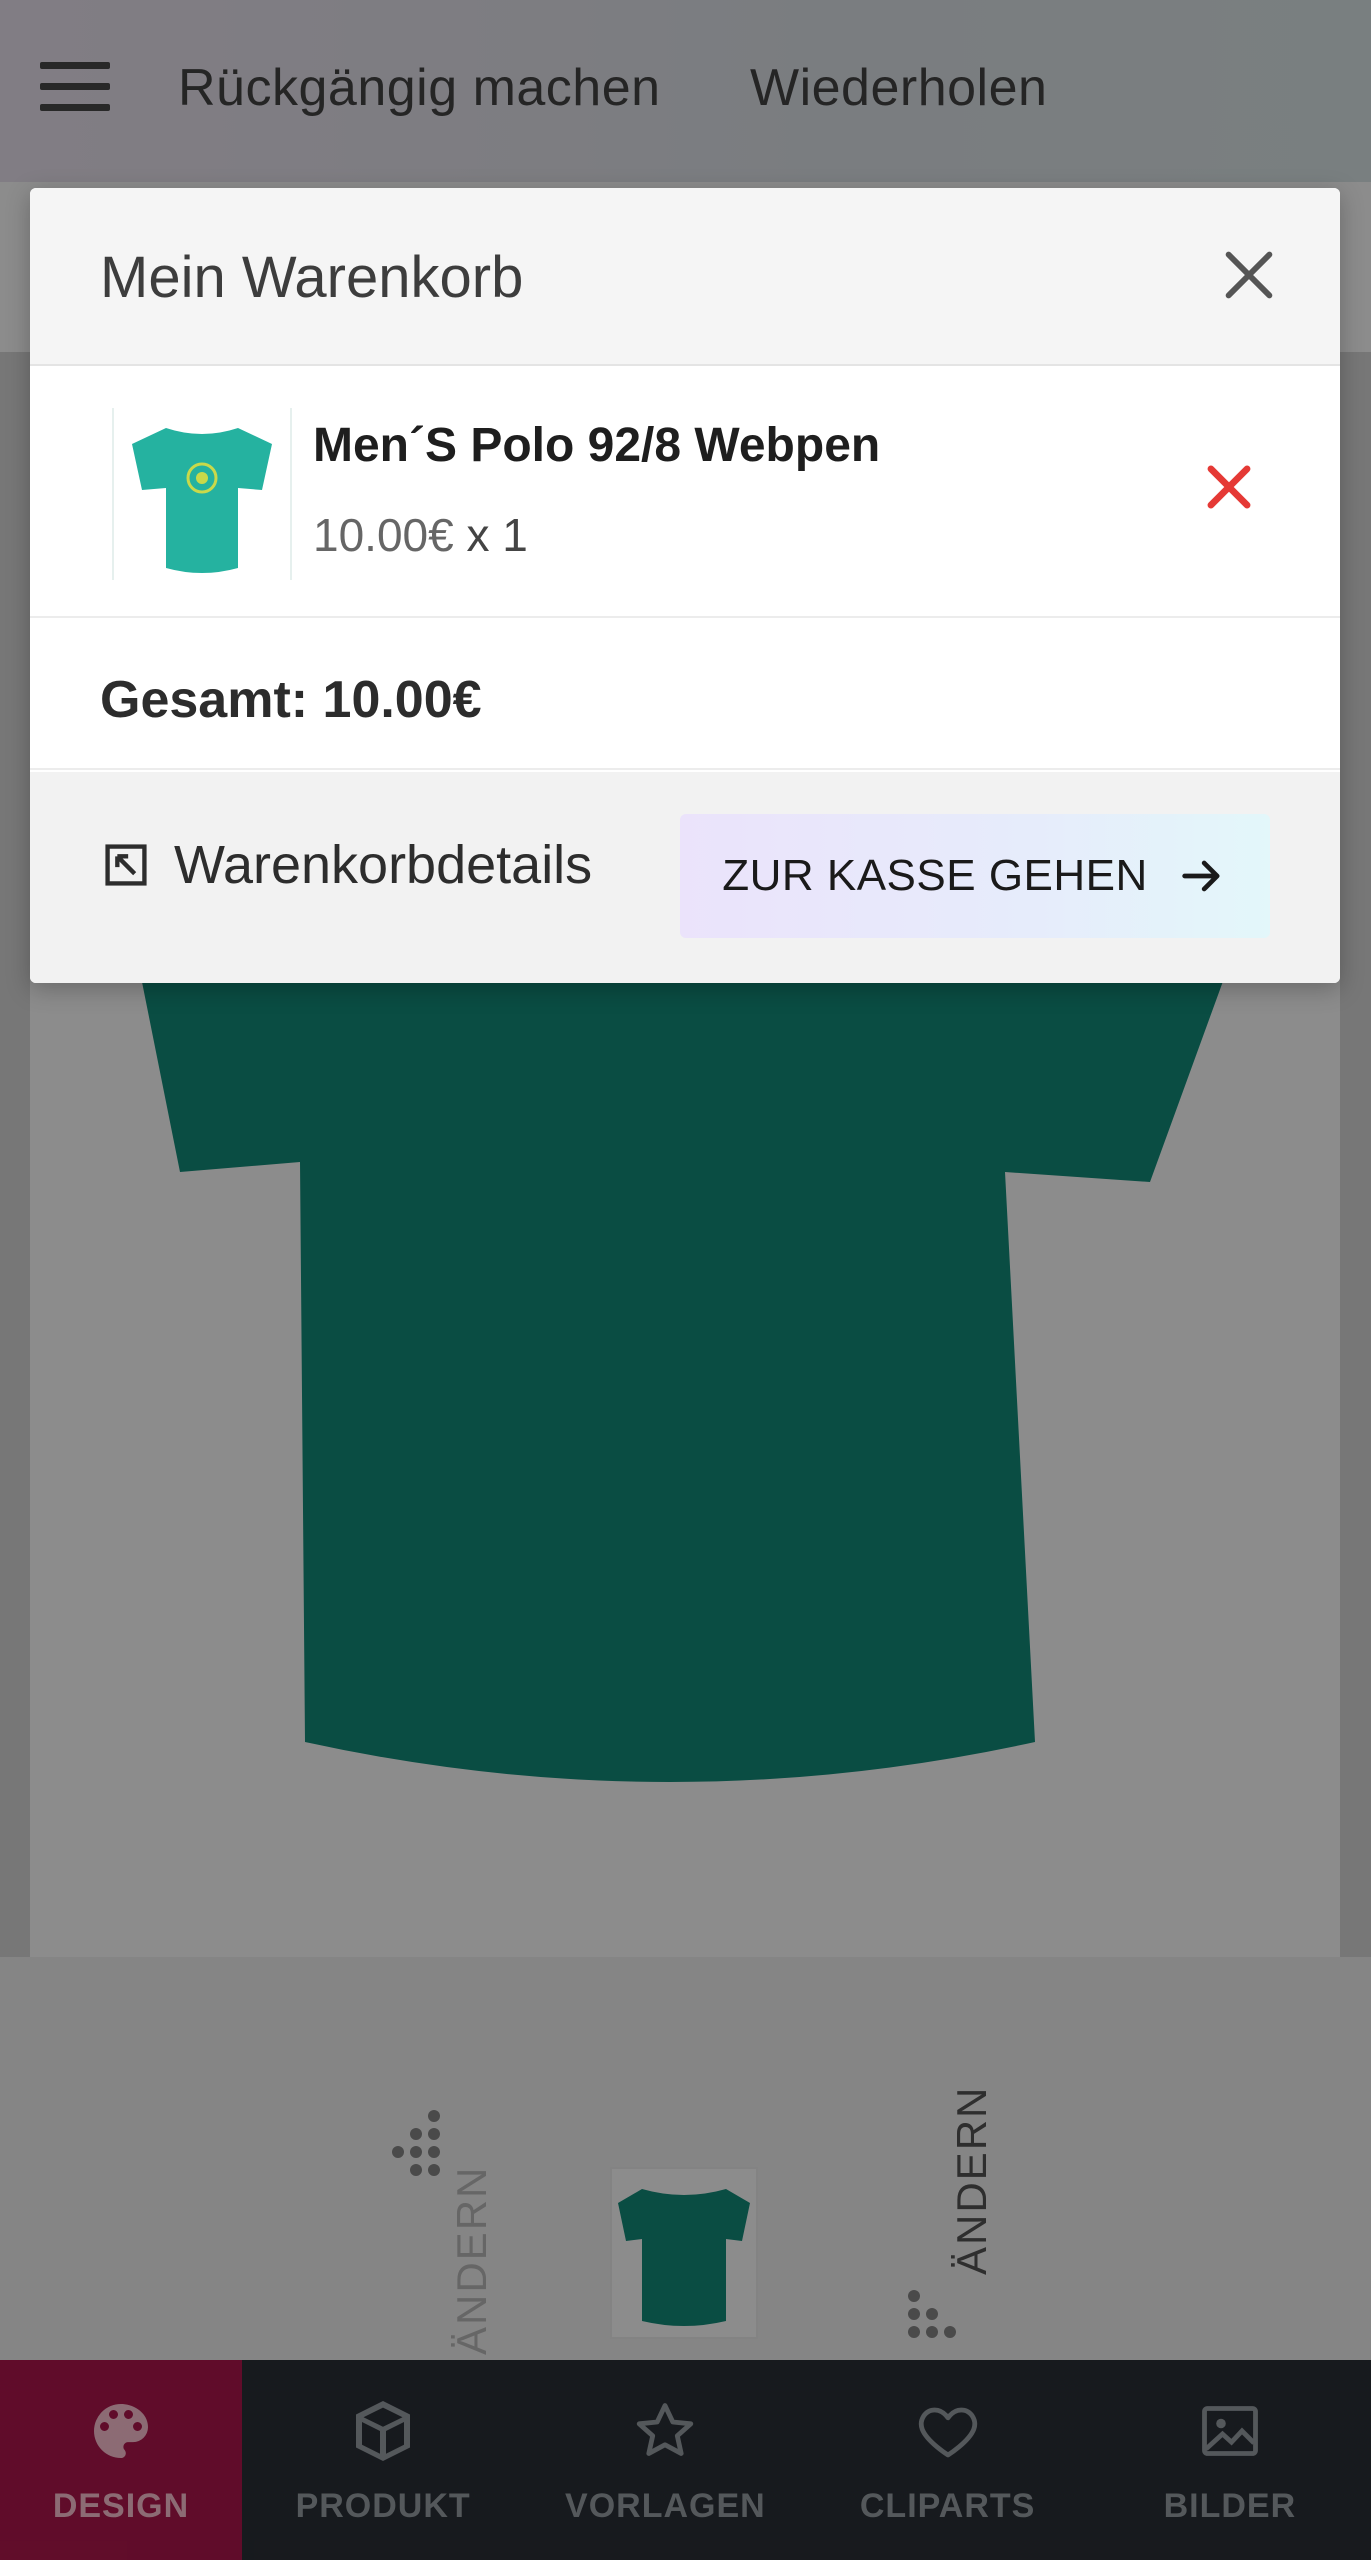 This screenshot has width=1371, height=2560. What do you see at coordinates (596, 445) in the screenshot?
I see `cart-item-name: Men´S Polo 92/8 Webpen` at bounding box center [596, 445].